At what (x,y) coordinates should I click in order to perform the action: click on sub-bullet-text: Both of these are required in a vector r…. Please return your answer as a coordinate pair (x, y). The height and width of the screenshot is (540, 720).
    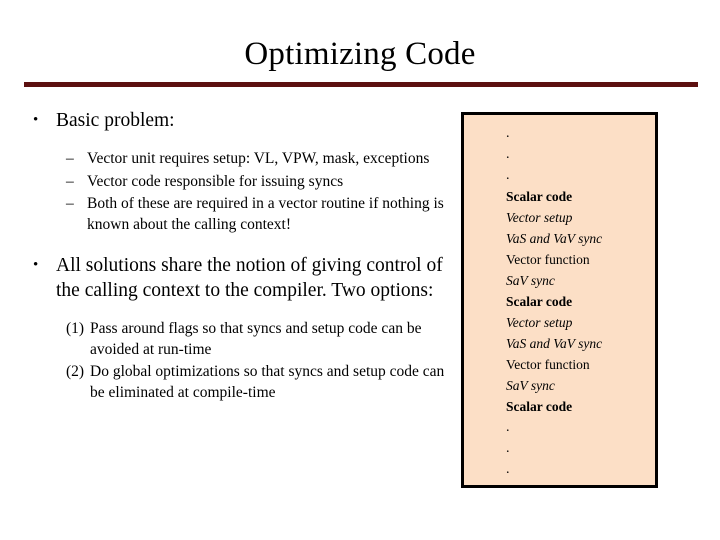
    Looking at the image, I should click on (265, 214).